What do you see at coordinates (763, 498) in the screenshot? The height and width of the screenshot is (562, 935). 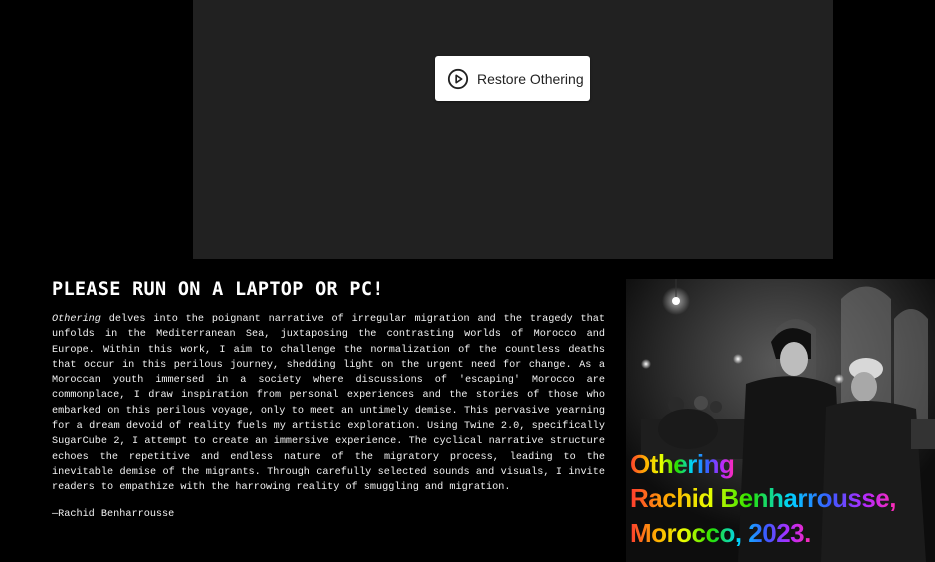 I see `poster-author: Rachid Benharrousse,` at bounding box center [763, 498].